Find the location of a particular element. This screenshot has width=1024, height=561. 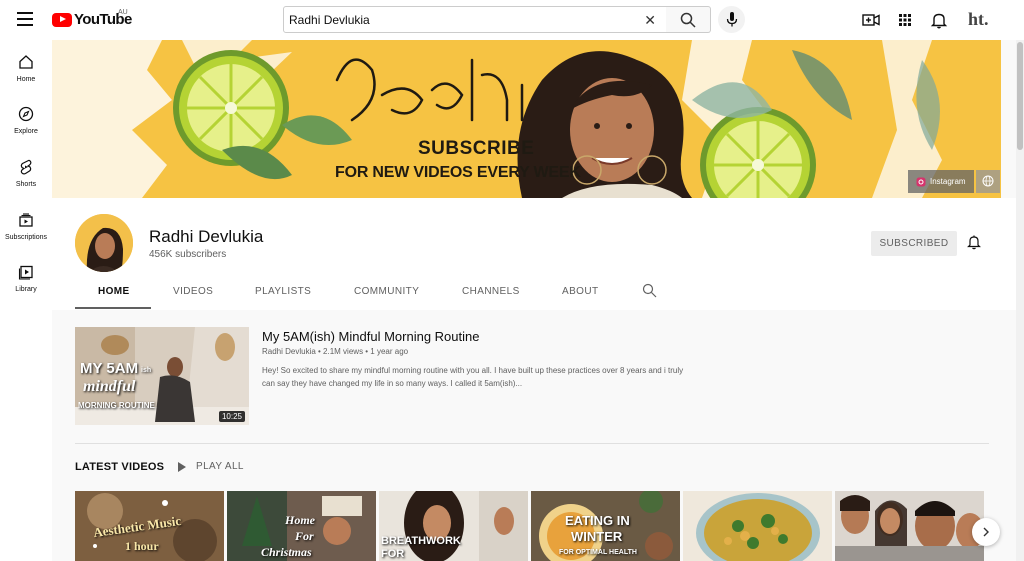

top-bar: YouTube AU ✕ ht. is located at coordinates (512, 20).